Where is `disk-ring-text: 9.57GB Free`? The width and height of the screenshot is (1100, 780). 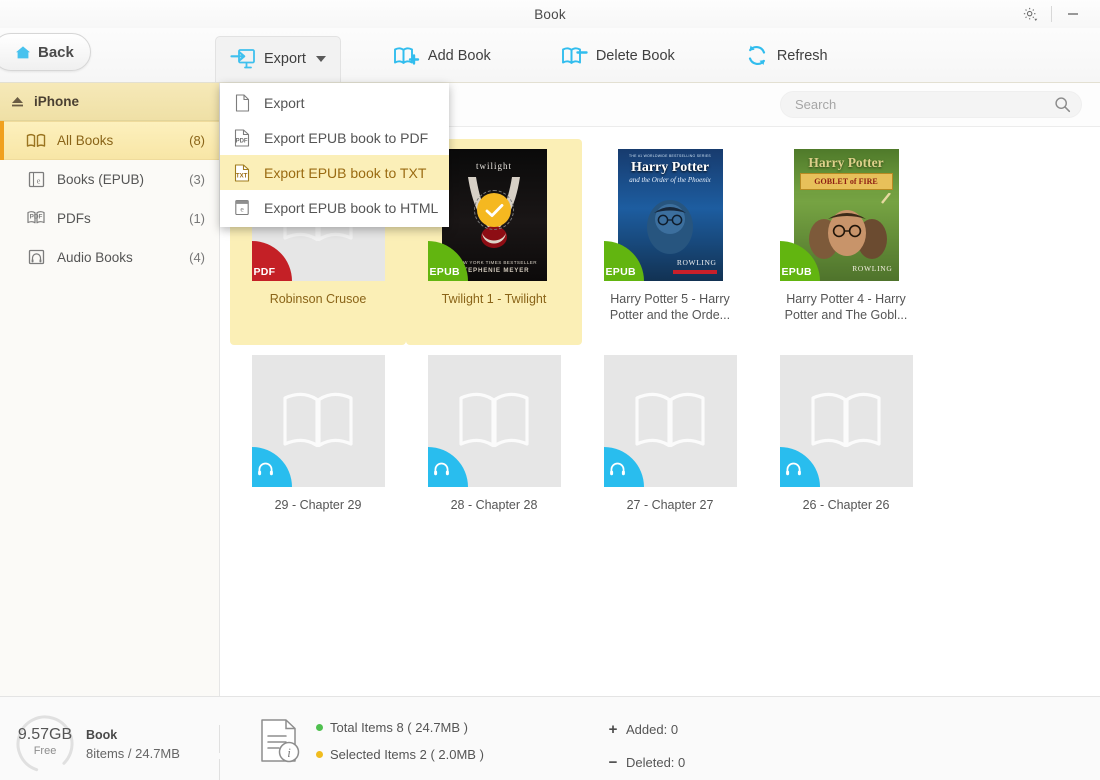 disk-ring-text: 9.57GB Free is located at coordinates (45, 741).